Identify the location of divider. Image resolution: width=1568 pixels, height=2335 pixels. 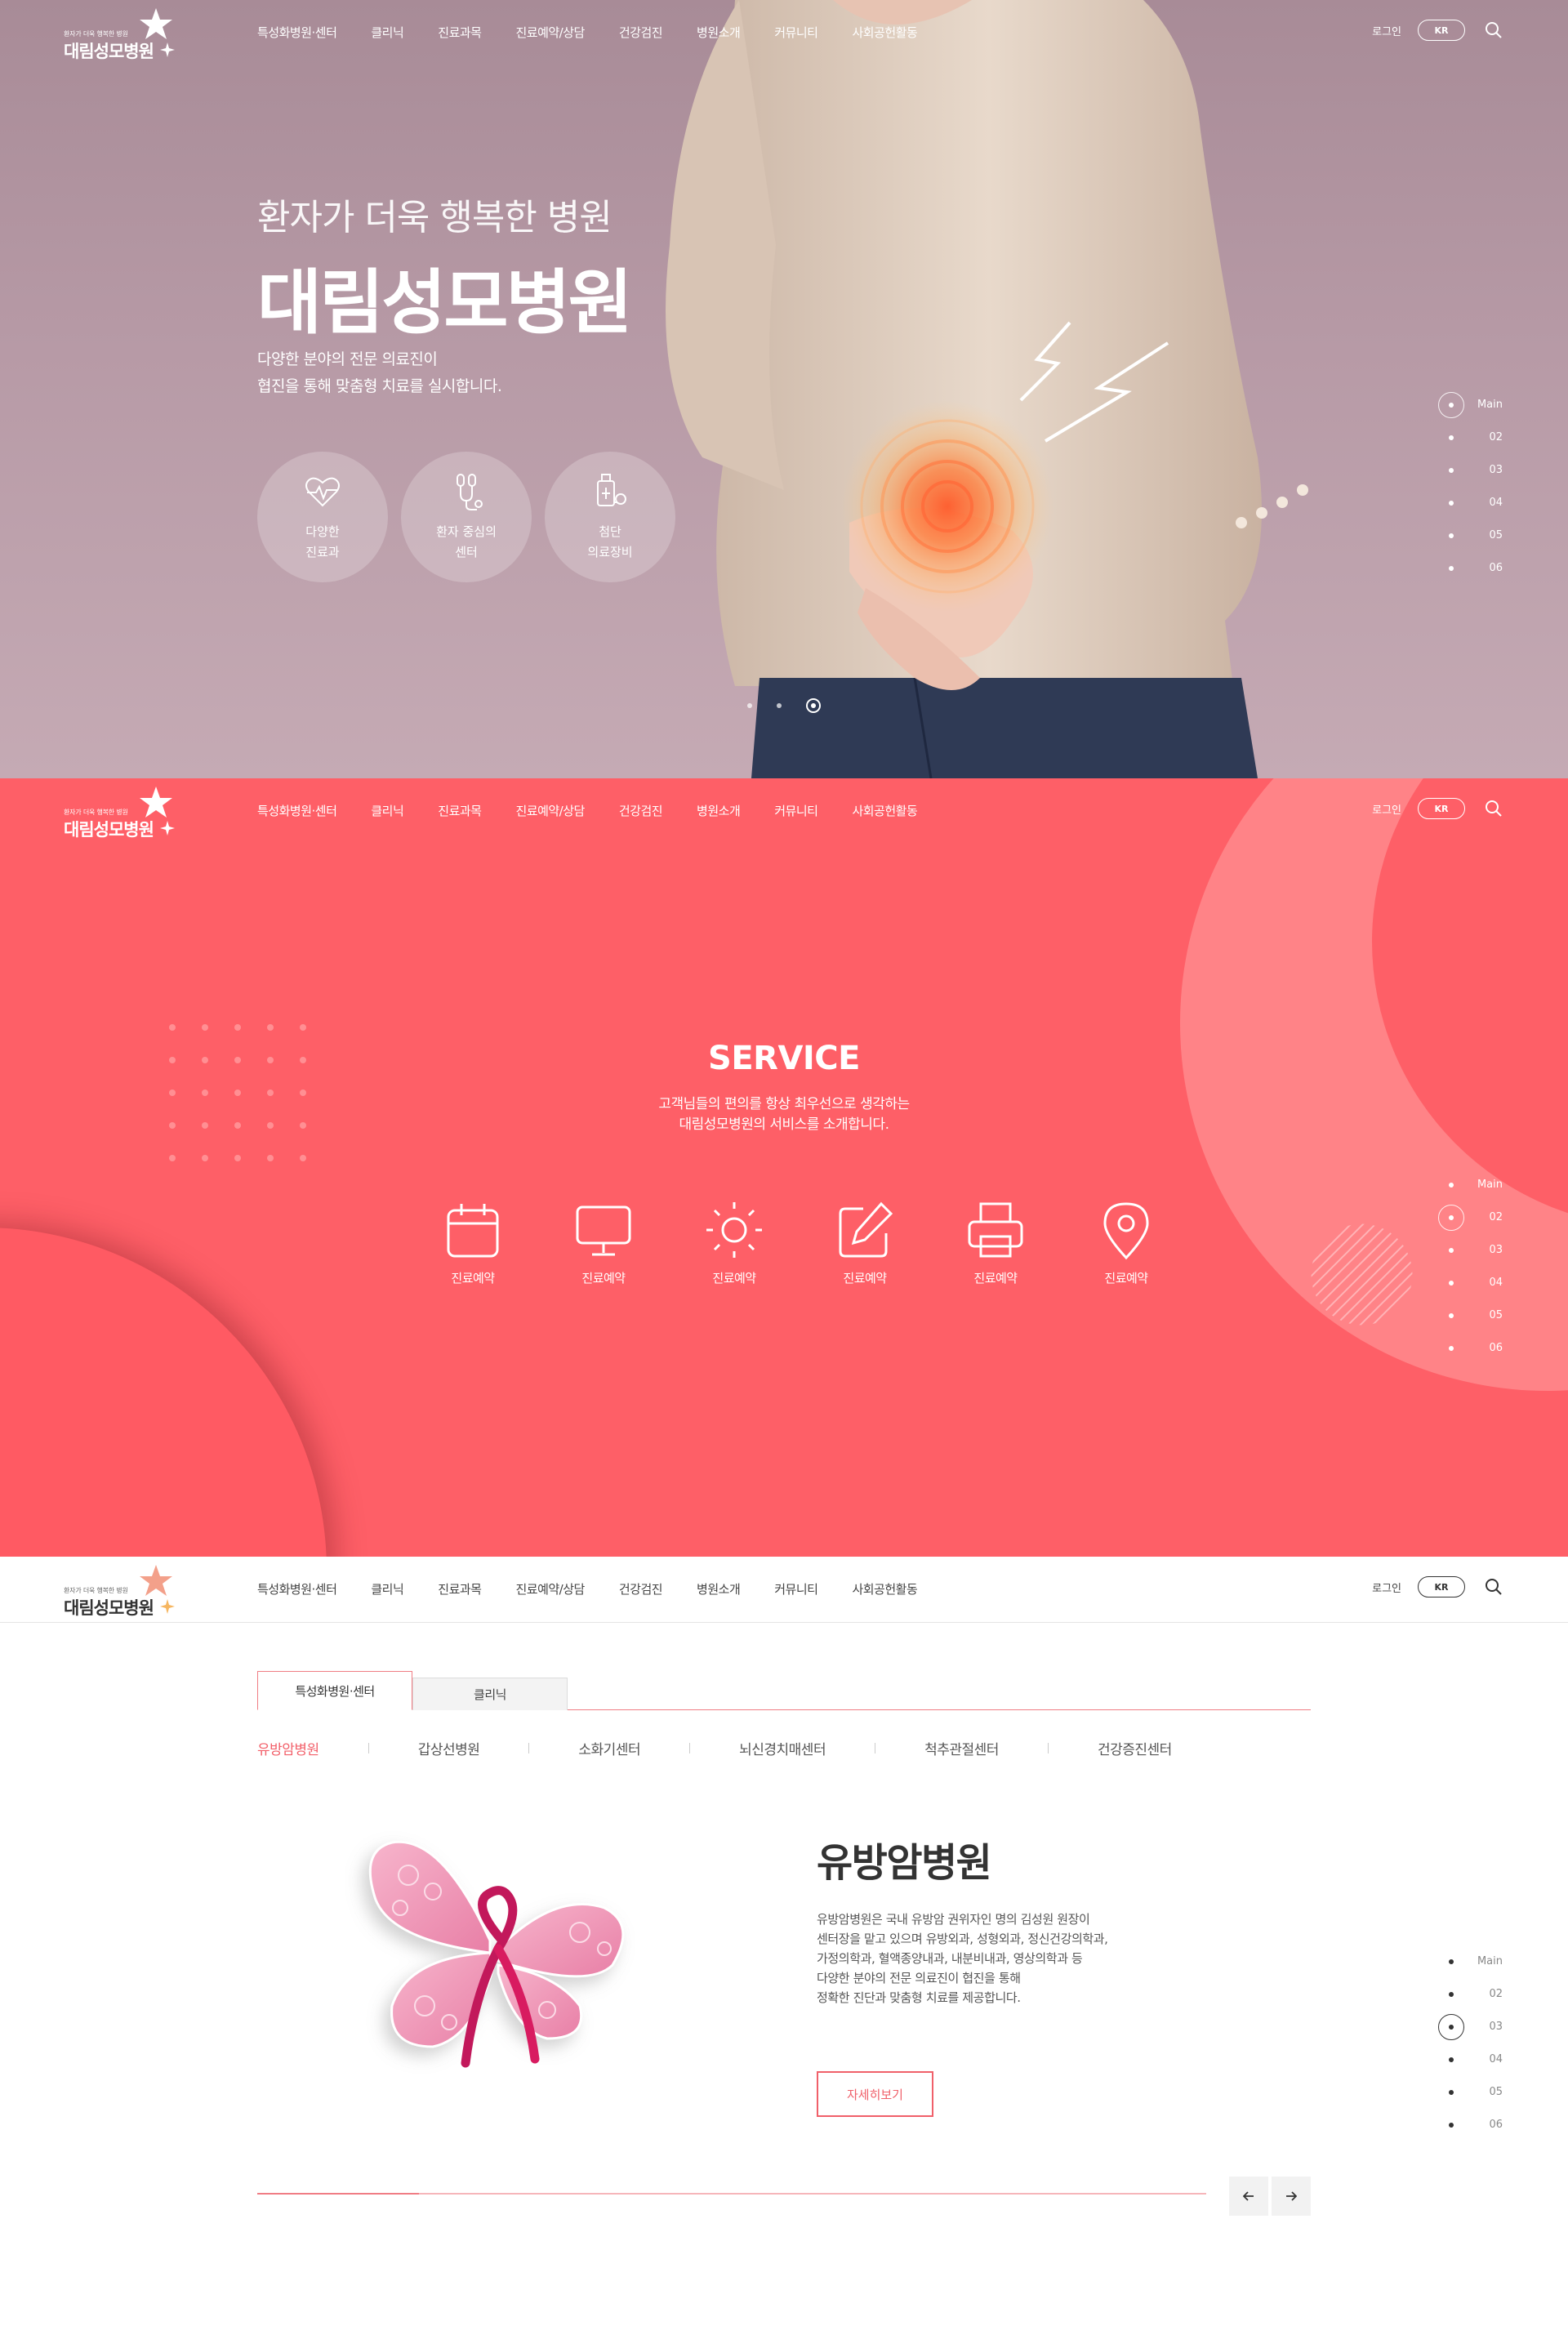
(690, 1748).